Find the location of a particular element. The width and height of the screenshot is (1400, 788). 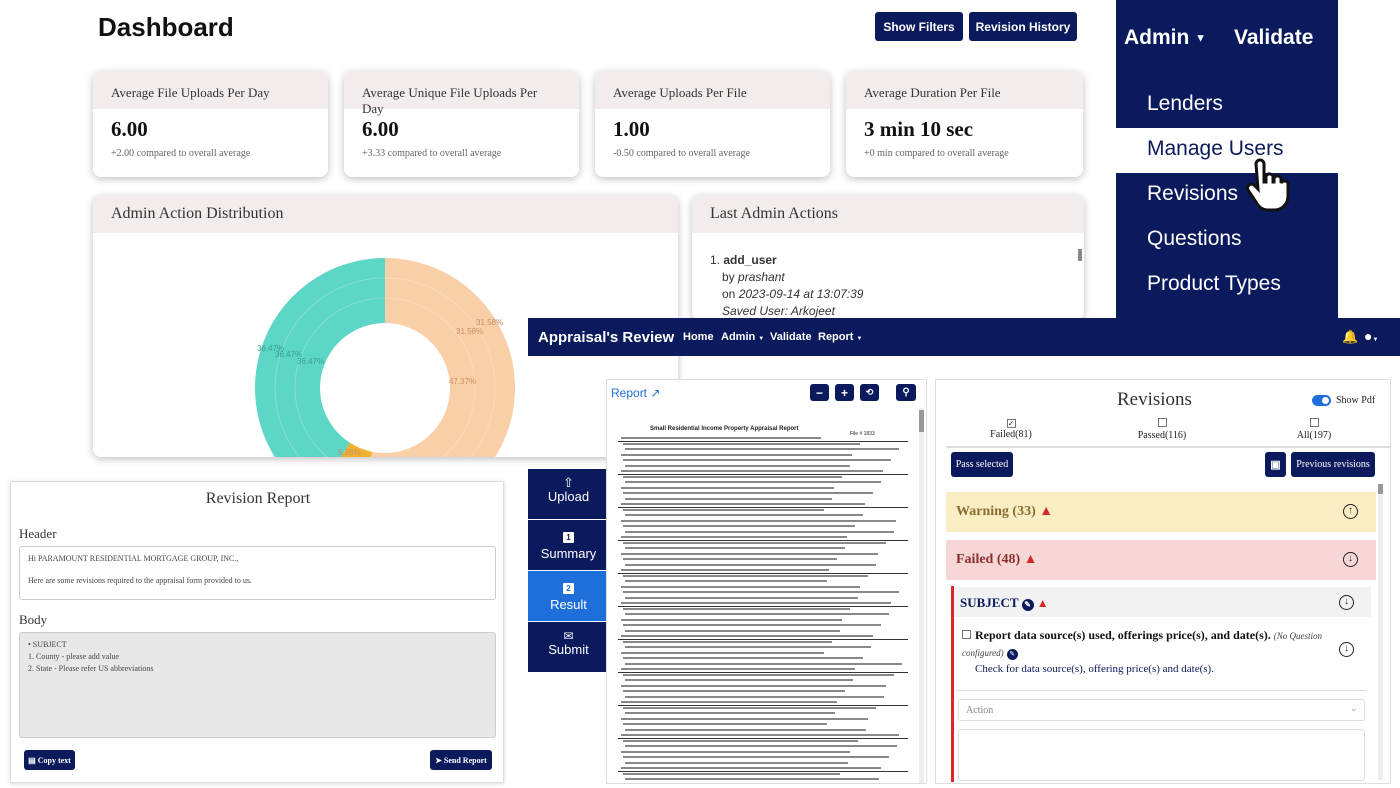

menu-item-manage-users: Manage Users is located at coordinates (1227, 150).